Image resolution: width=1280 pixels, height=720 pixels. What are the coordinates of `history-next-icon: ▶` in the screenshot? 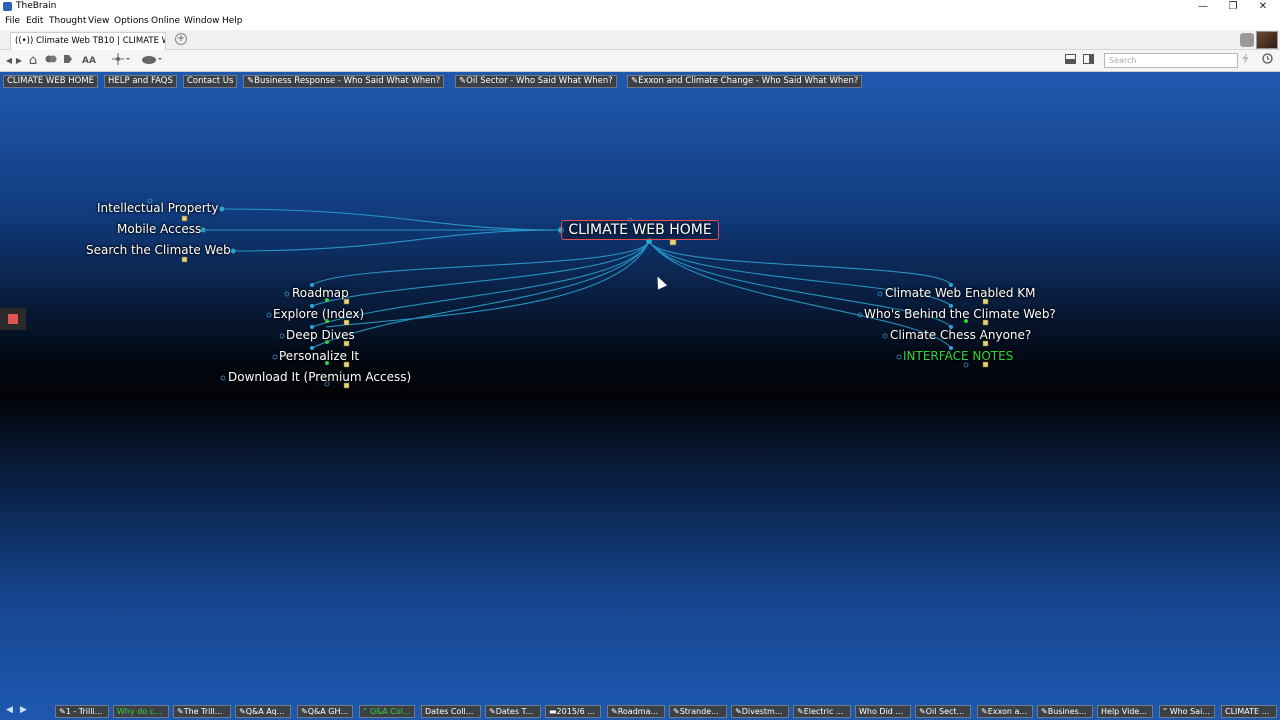 It's located at (23, 710).